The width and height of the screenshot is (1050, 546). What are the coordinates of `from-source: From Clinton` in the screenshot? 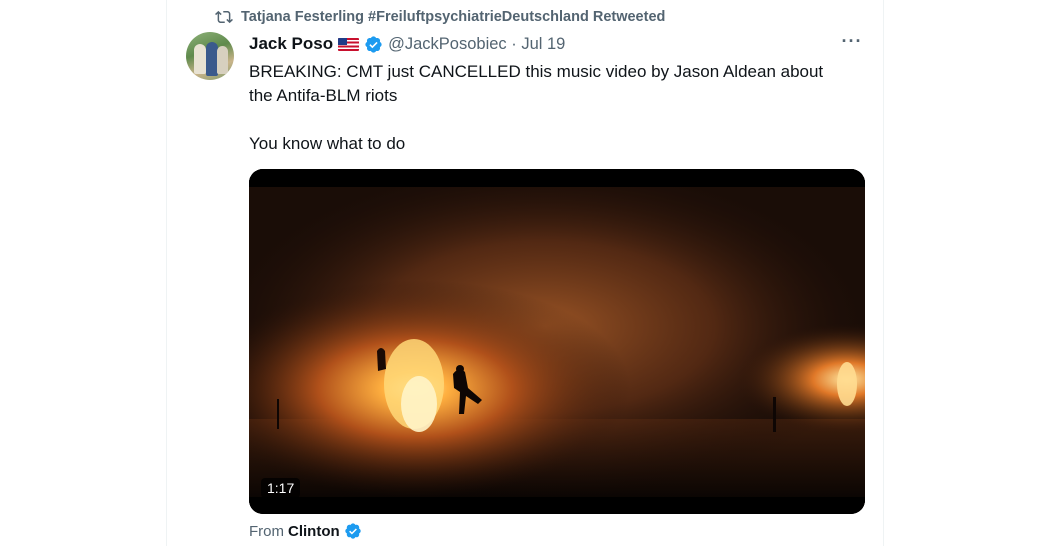 It's located at (305, 531).